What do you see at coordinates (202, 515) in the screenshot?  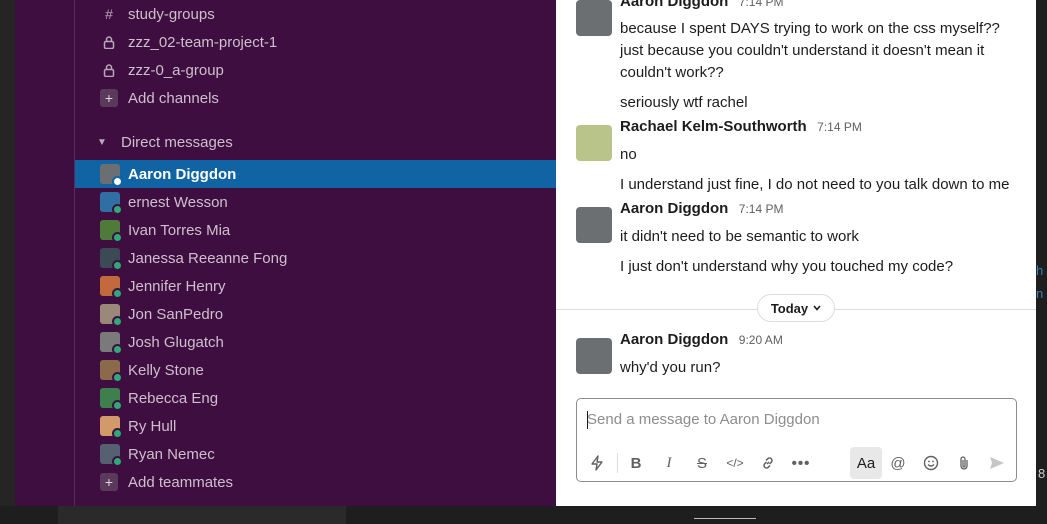 I see `background-file-tab` at bounding box center [202, 515].